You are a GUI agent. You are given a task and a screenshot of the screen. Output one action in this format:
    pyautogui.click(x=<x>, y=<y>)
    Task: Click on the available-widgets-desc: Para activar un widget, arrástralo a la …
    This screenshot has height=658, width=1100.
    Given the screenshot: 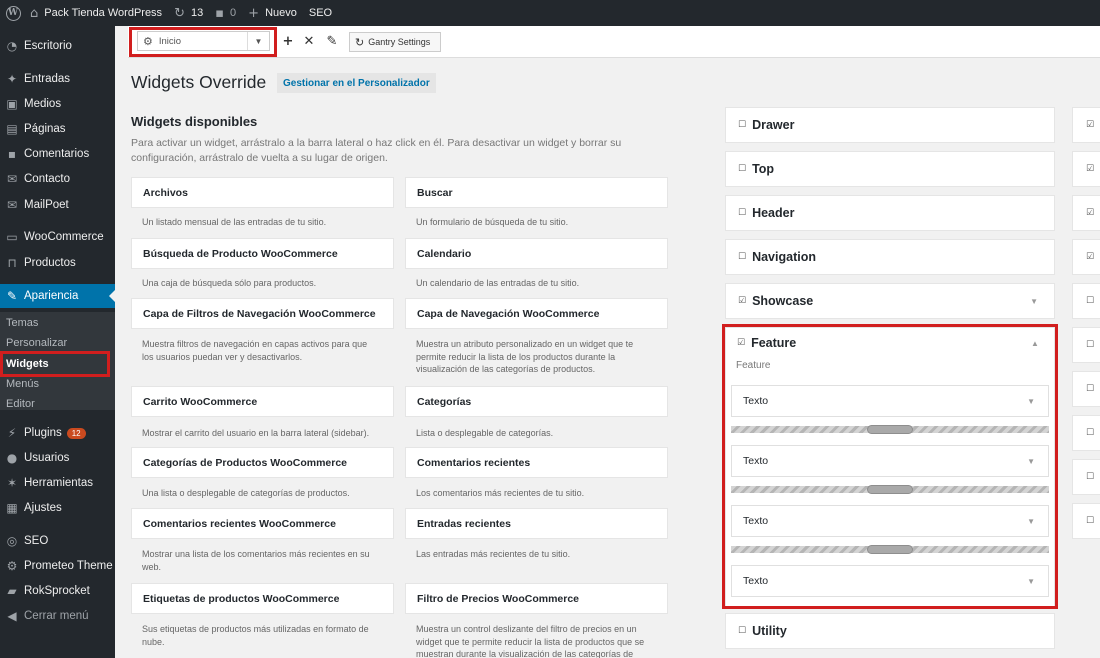 What is the action you would take?
    pyautogui.click(x=376, y=150)
    